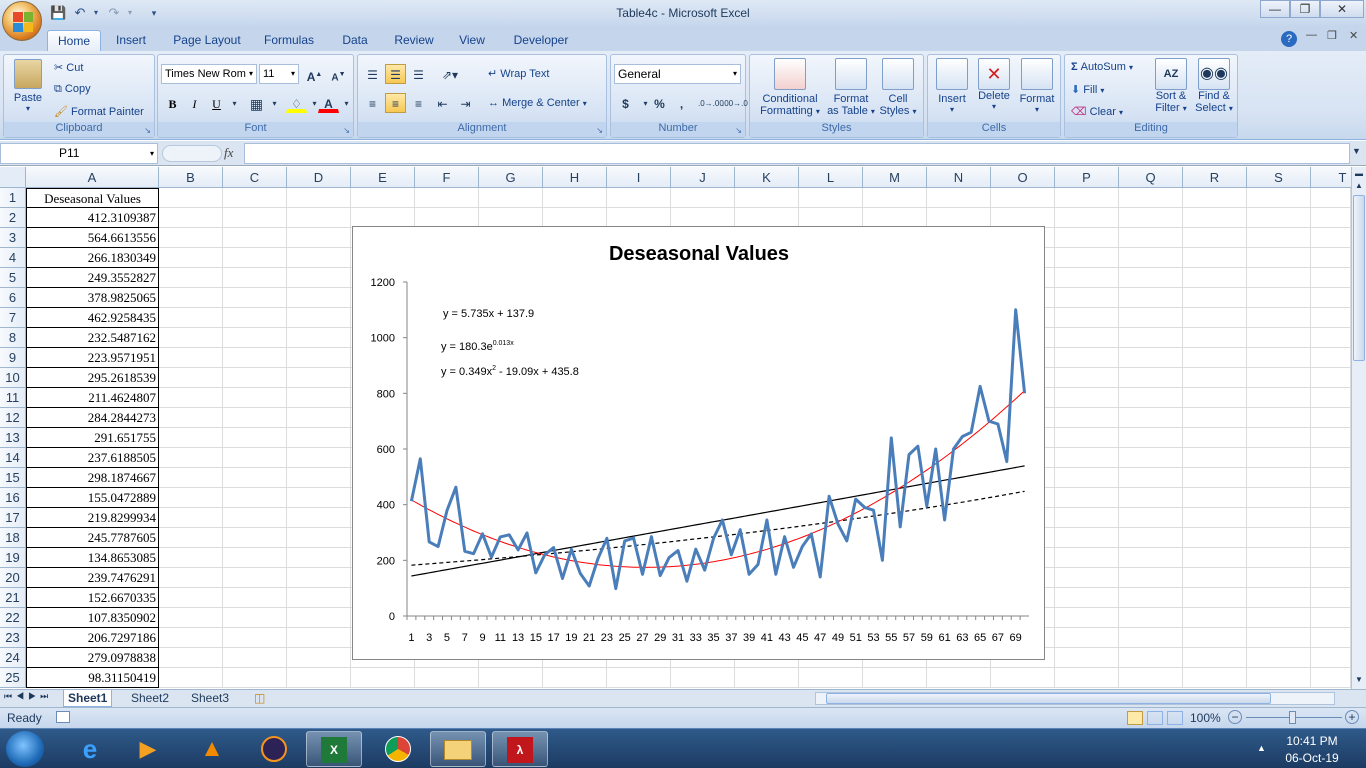 The height and width of the screenshot is (768, 1366). Describe the element at coordinates (1087, 177) in the screenshot. I see `column-header: P` at that location.